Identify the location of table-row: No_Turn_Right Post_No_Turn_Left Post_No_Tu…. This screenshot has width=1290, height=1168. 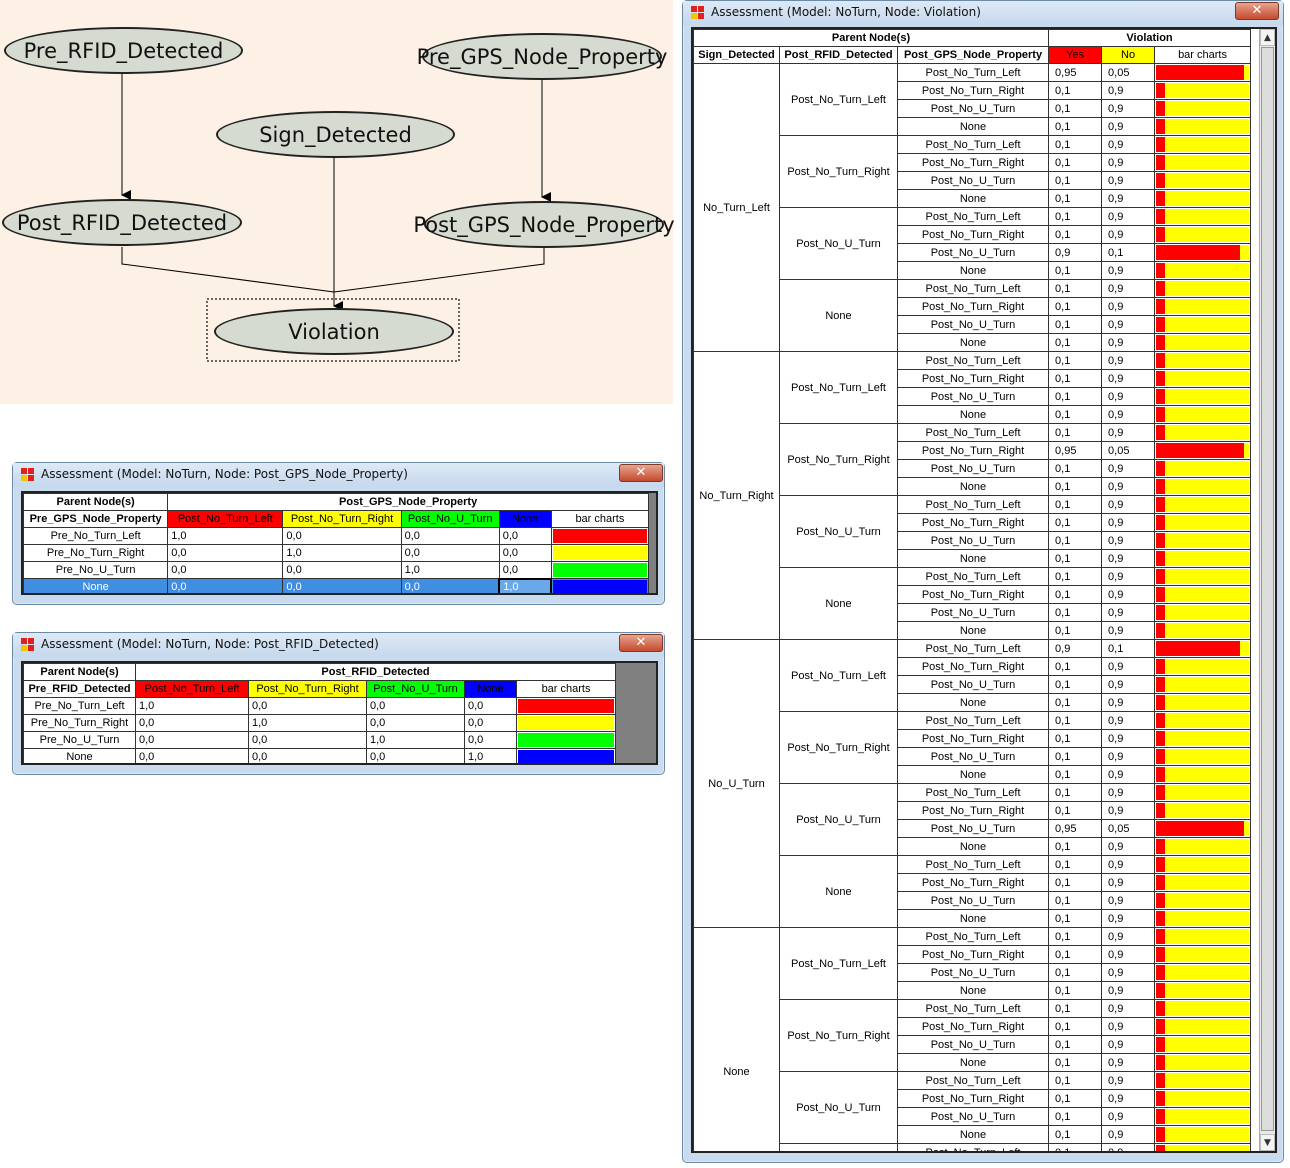
(972, 495).